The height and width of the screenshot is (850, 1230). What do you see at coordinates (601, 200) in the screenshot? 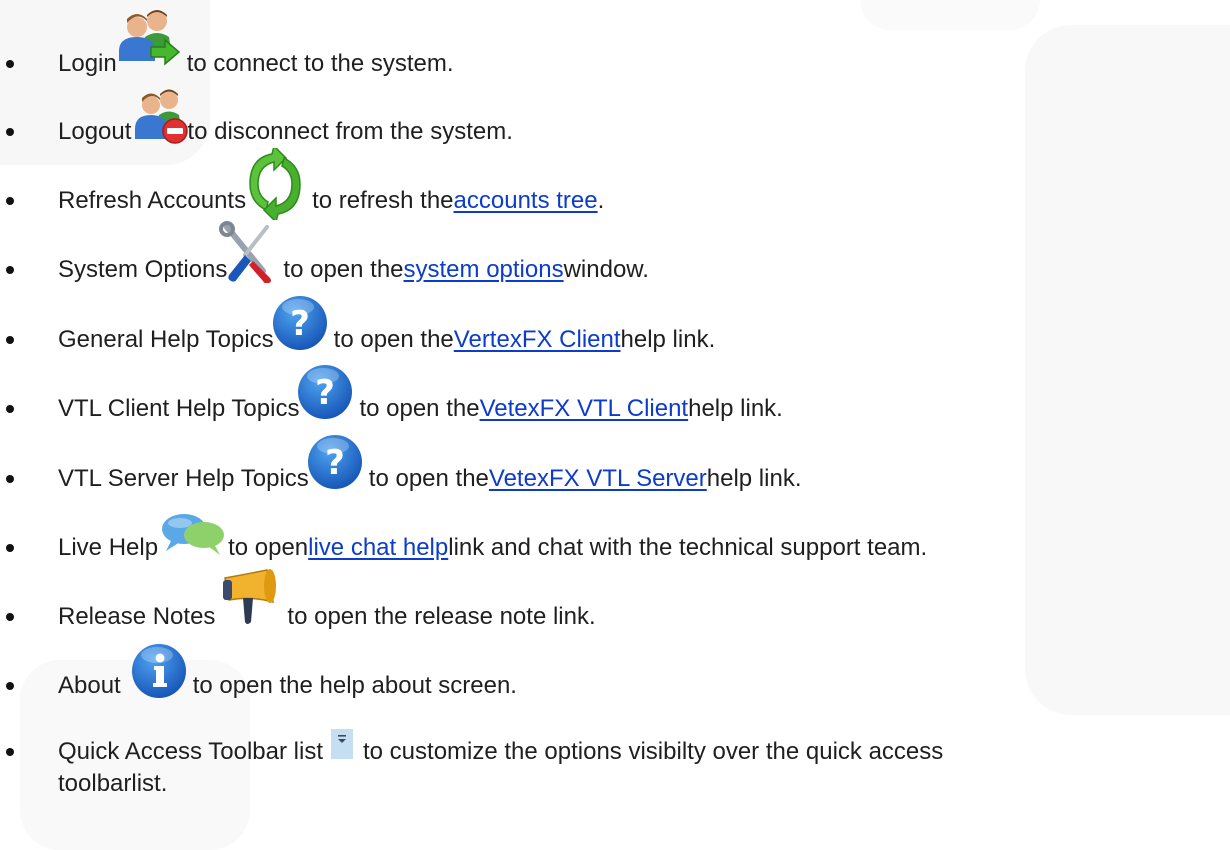
I see `item-description-end: .` at bounding box center [601, 200].